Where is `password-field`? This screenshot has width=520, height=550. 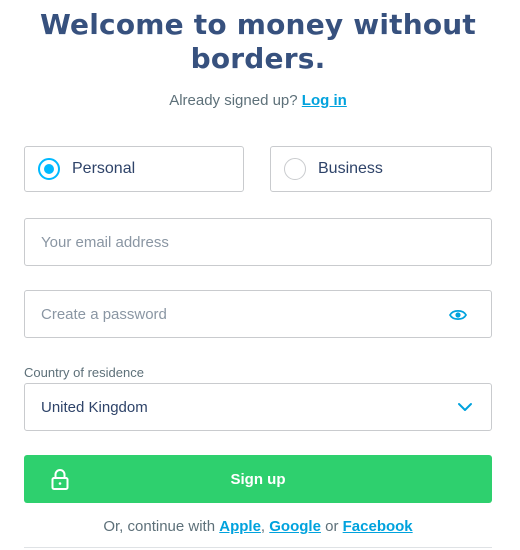 password-field is located at coordinates (258, 314).